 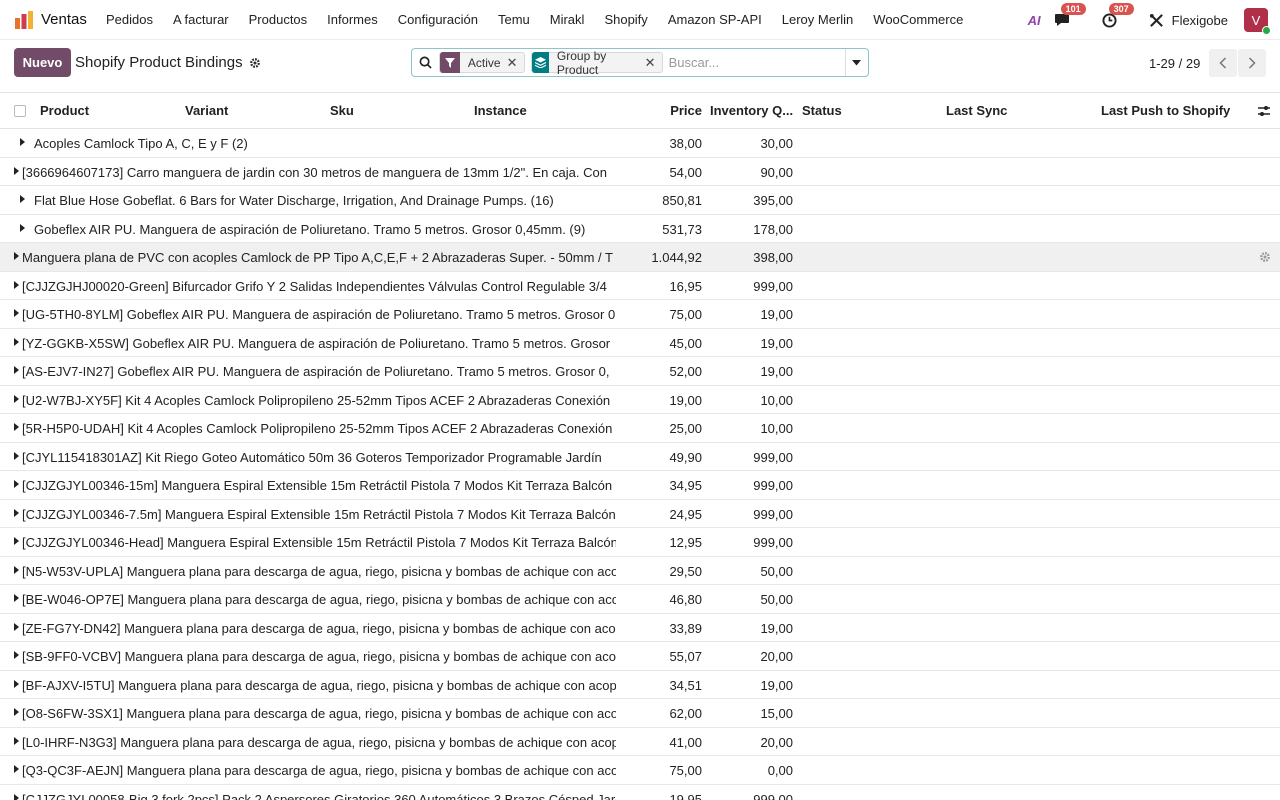 What do you see at coordinates (715, 19) in the screenshot?
I see `menu-item-amazon-sp-api: Amazon SP-API` at bounding box center [715, 19].